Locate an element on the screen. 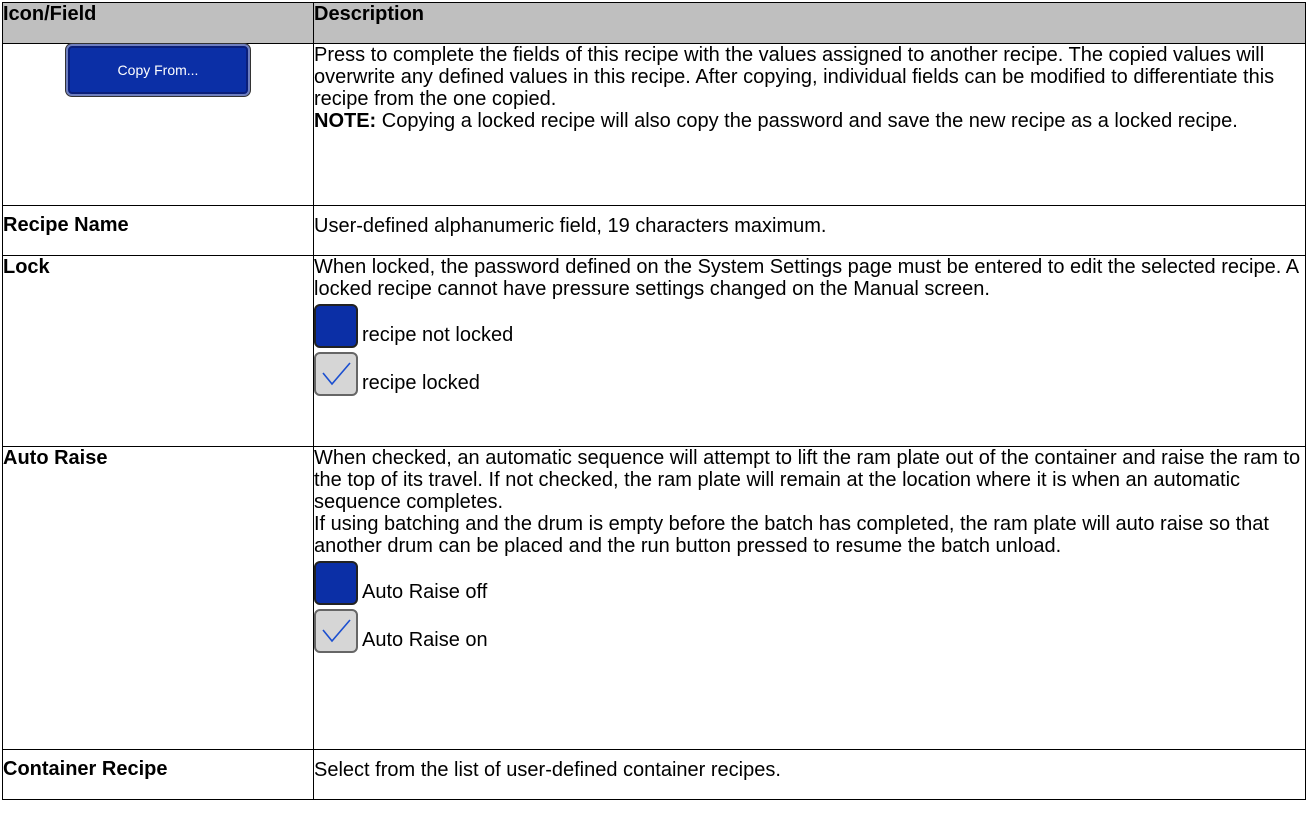 The height and width of the screenshot is (821, 1307). lock-off-label: recipe not locked is located at coordinates (438, 335).